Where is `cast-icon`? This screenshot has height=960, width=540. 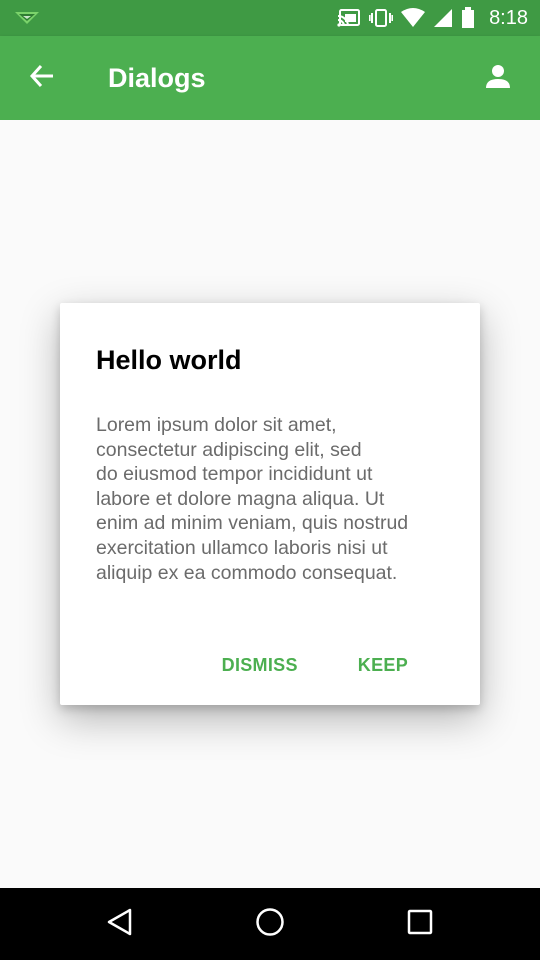
cast-icon is located at coordinates (349, 18).